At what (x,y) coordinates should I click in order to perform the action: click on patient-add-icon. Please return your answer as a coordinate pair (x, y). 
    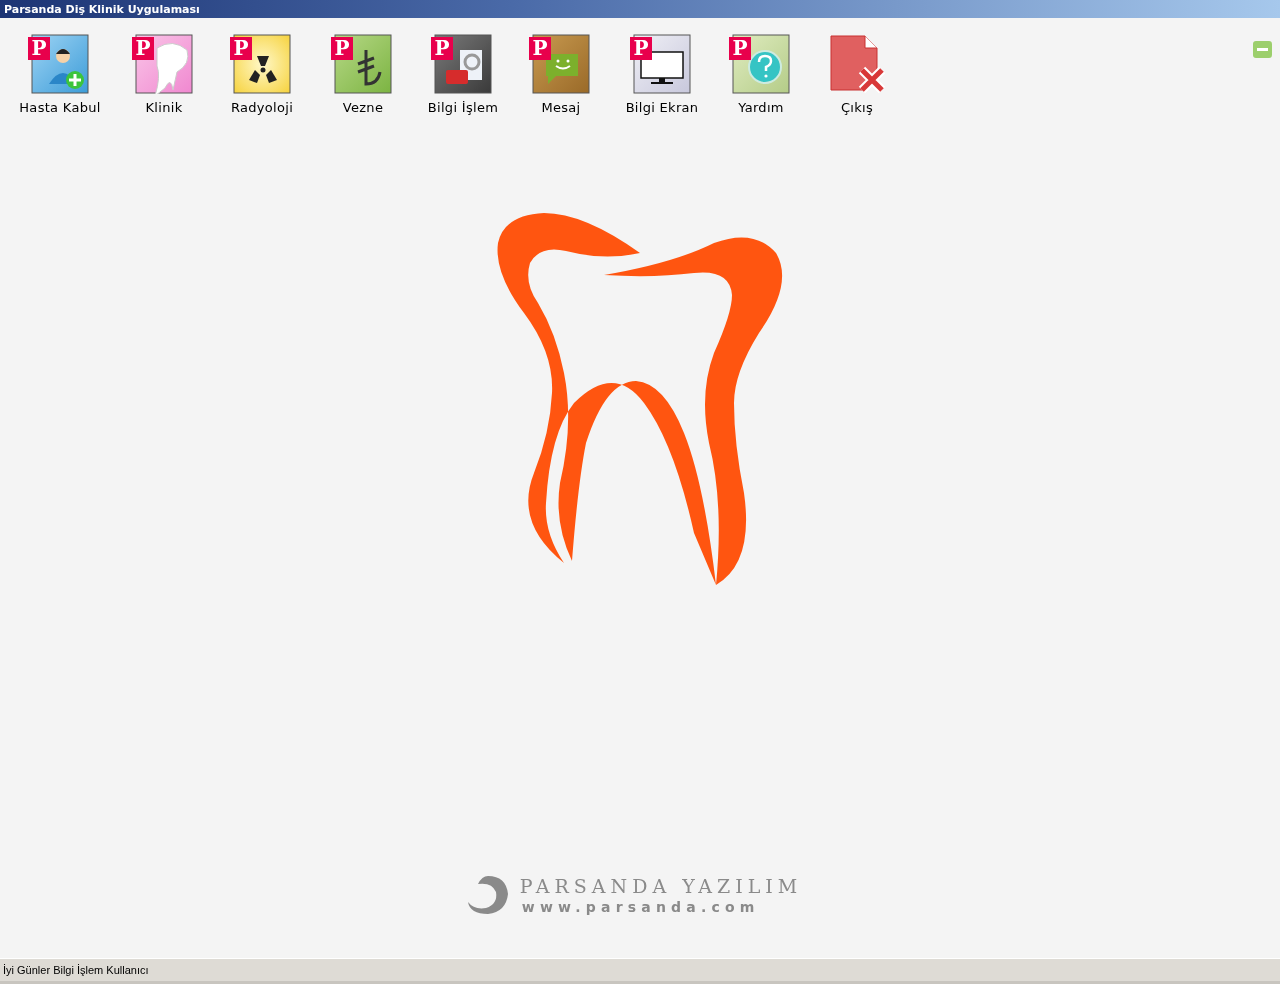
    Looking at the image, I should click on (60, 64).